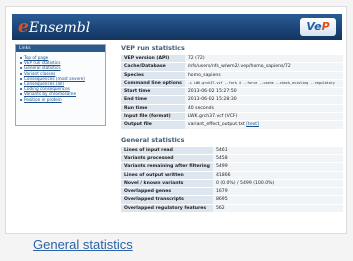 Image resolution: width=353 pixels, height=261 pixels. Describe the element at coordinates (153, 139) in the screenshot. I see `general-stats-title: General statistics` at that location.